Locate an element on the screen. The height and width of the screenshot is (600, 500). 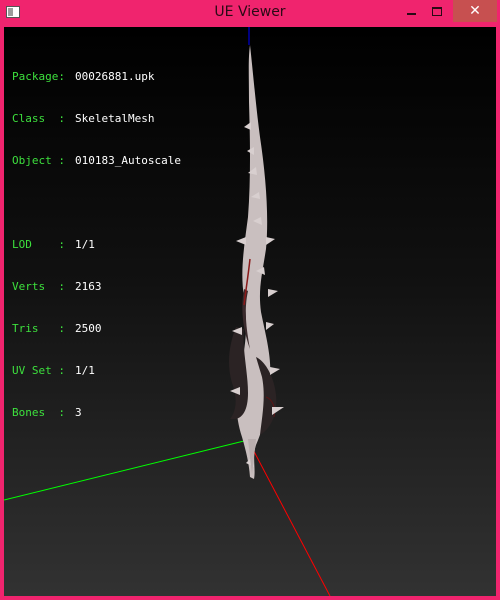
skeletal-mesh is located at coordinates (256, 262).